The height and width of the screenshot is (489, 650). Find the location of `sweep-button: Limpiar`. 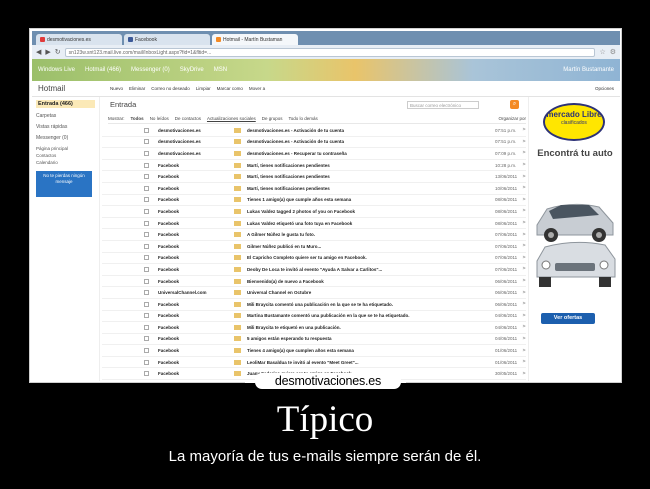

sweep-button: Limpiar is located at coordinates (203, 88).